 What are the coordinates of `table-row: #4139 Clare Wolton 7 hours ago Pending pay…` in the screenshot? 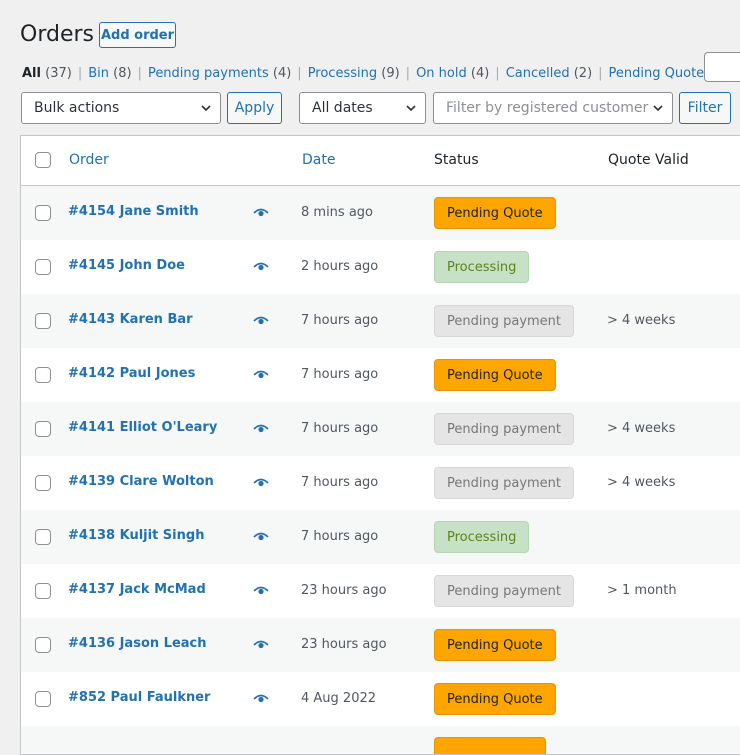 It's located at (380, 483).